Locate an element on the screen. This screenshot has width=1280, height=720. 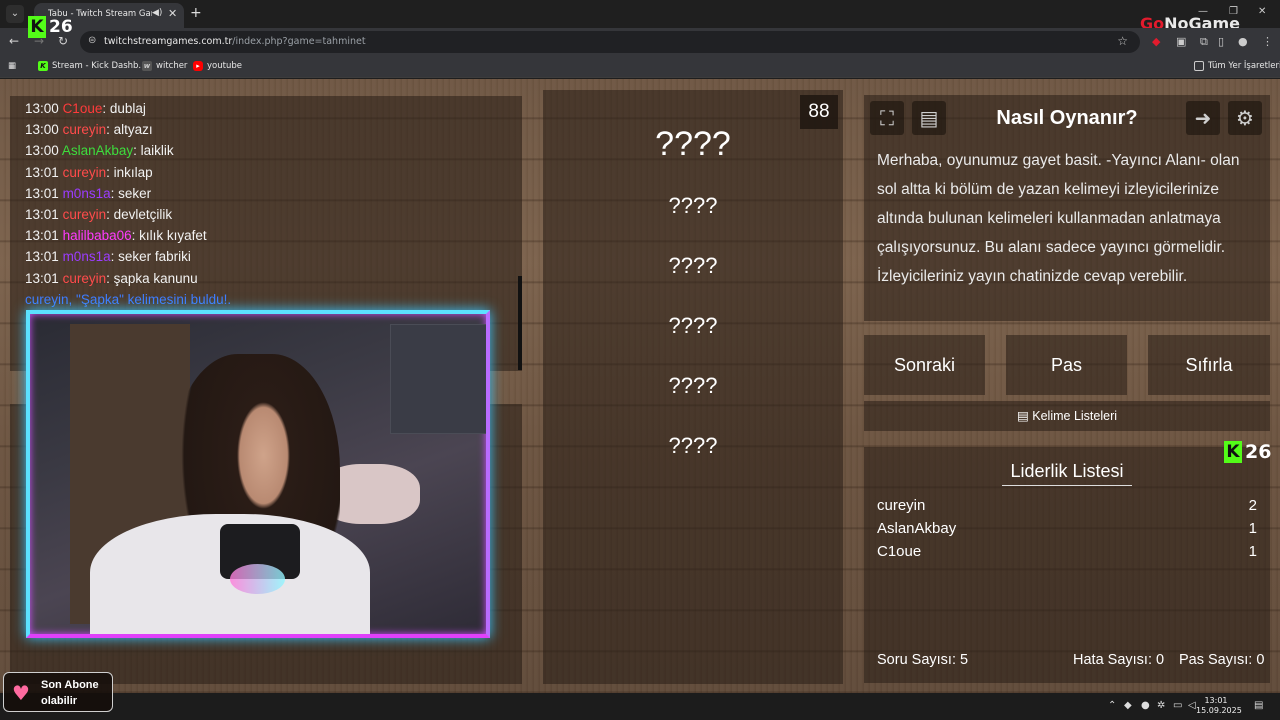
bookmark-label: witcher is located at coordinates (172, 66).